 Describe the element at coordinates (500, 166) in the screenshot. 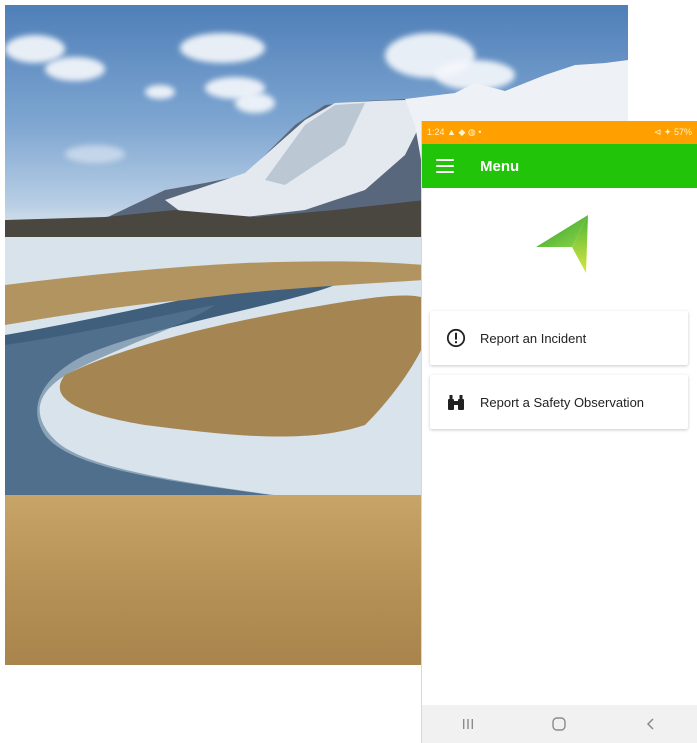

I see `app-title: Menu` at that location.